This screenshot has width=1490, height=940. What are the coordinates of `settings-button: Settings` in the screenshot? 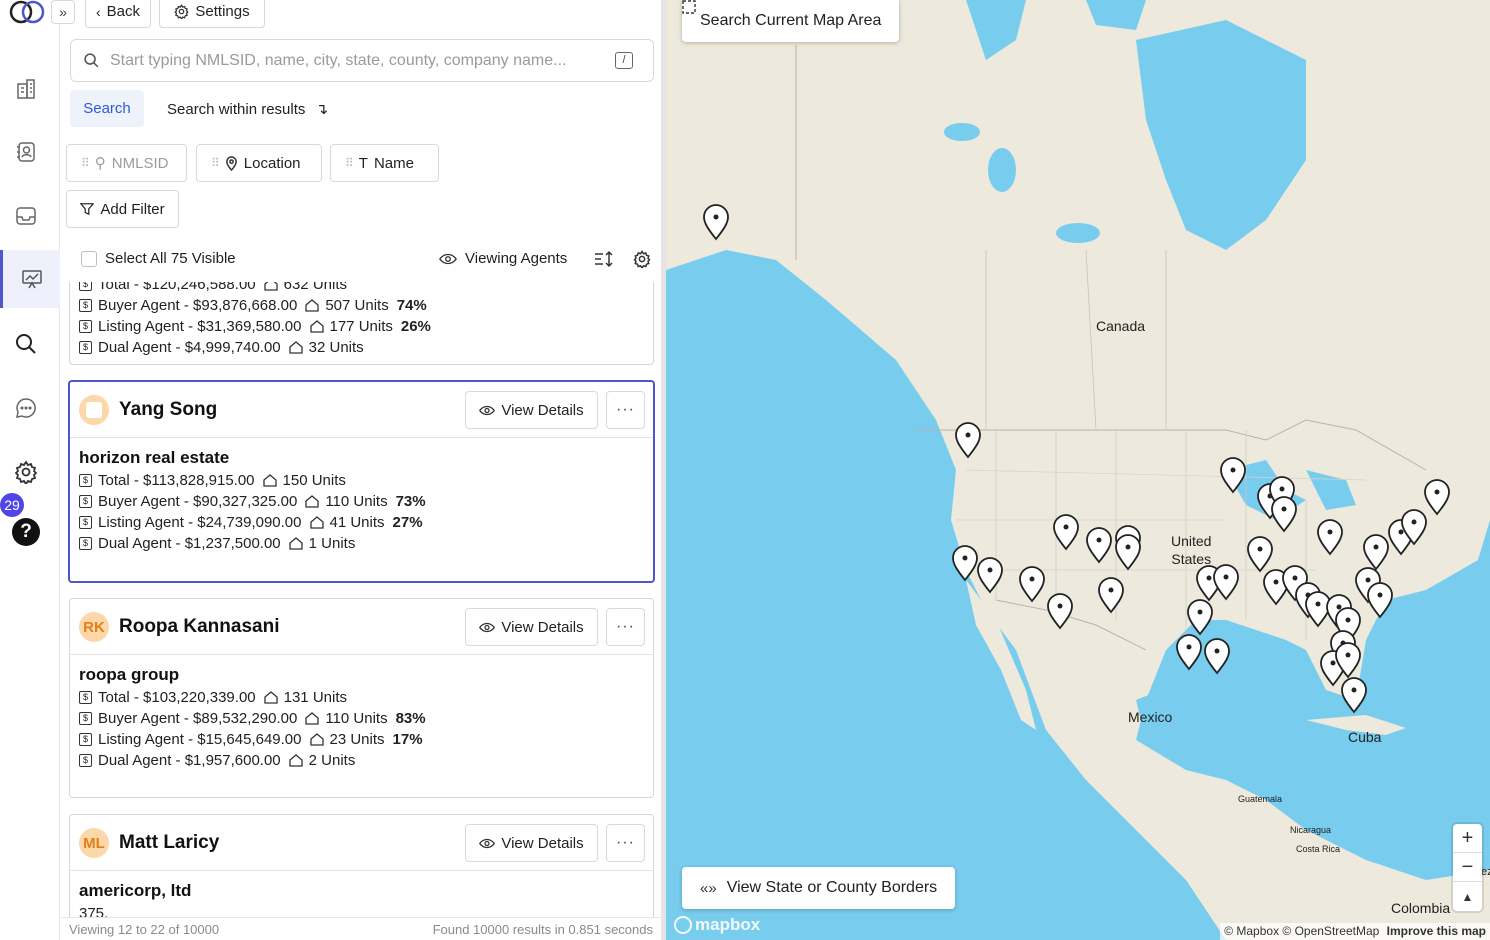 It's located at (212, 14).